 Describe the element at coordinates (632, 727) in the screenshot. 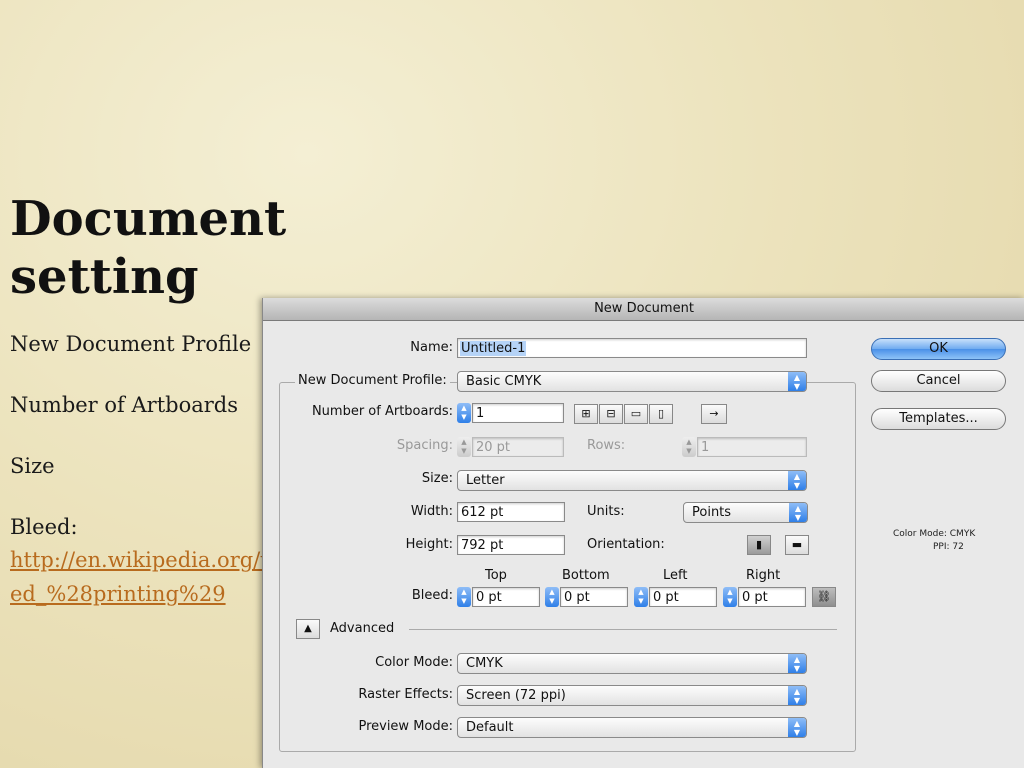

I see `preview-mode-select: Default ▲ ▼` at that location.